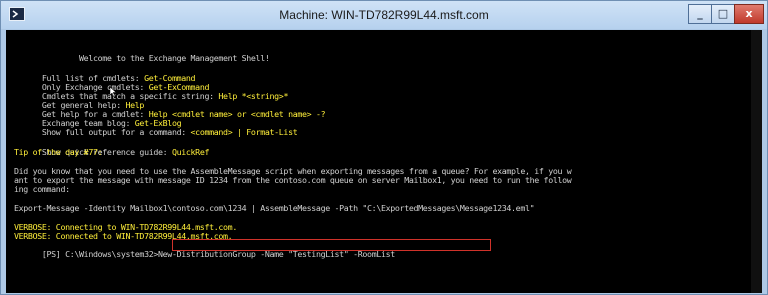 Image resolution: width=768 pixels, height=295 pixels. Describe the element at coordinates (244, 132) in the screenshot. I see `line-command: <command> | Format-List` at that location.